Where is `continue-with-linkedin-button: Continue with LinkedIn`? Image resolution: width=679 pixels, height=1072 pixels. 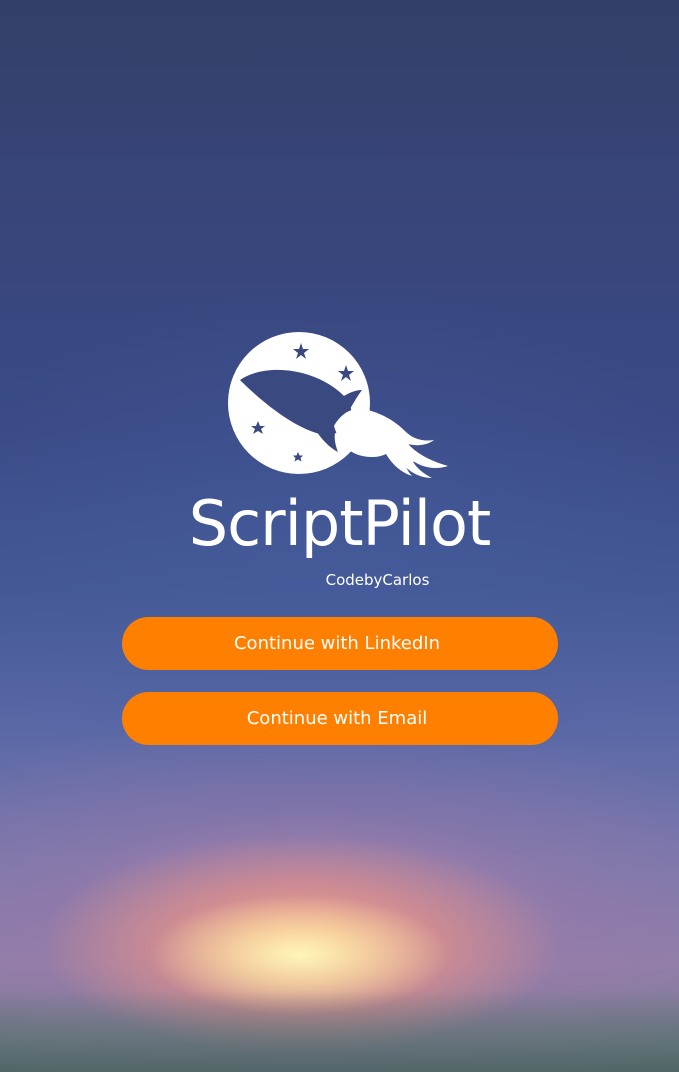
continue-with-linkedin-button: Continue with LinkedIn is located at coordinates (340, 643).